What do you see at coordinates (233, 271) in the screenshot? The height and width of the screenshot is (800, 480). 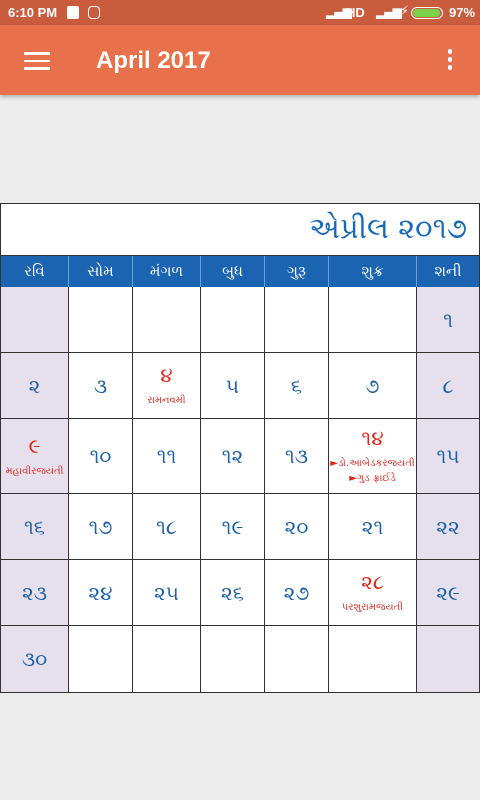 I see `weekday-label: બુધ` at bounding box center [233, 271].